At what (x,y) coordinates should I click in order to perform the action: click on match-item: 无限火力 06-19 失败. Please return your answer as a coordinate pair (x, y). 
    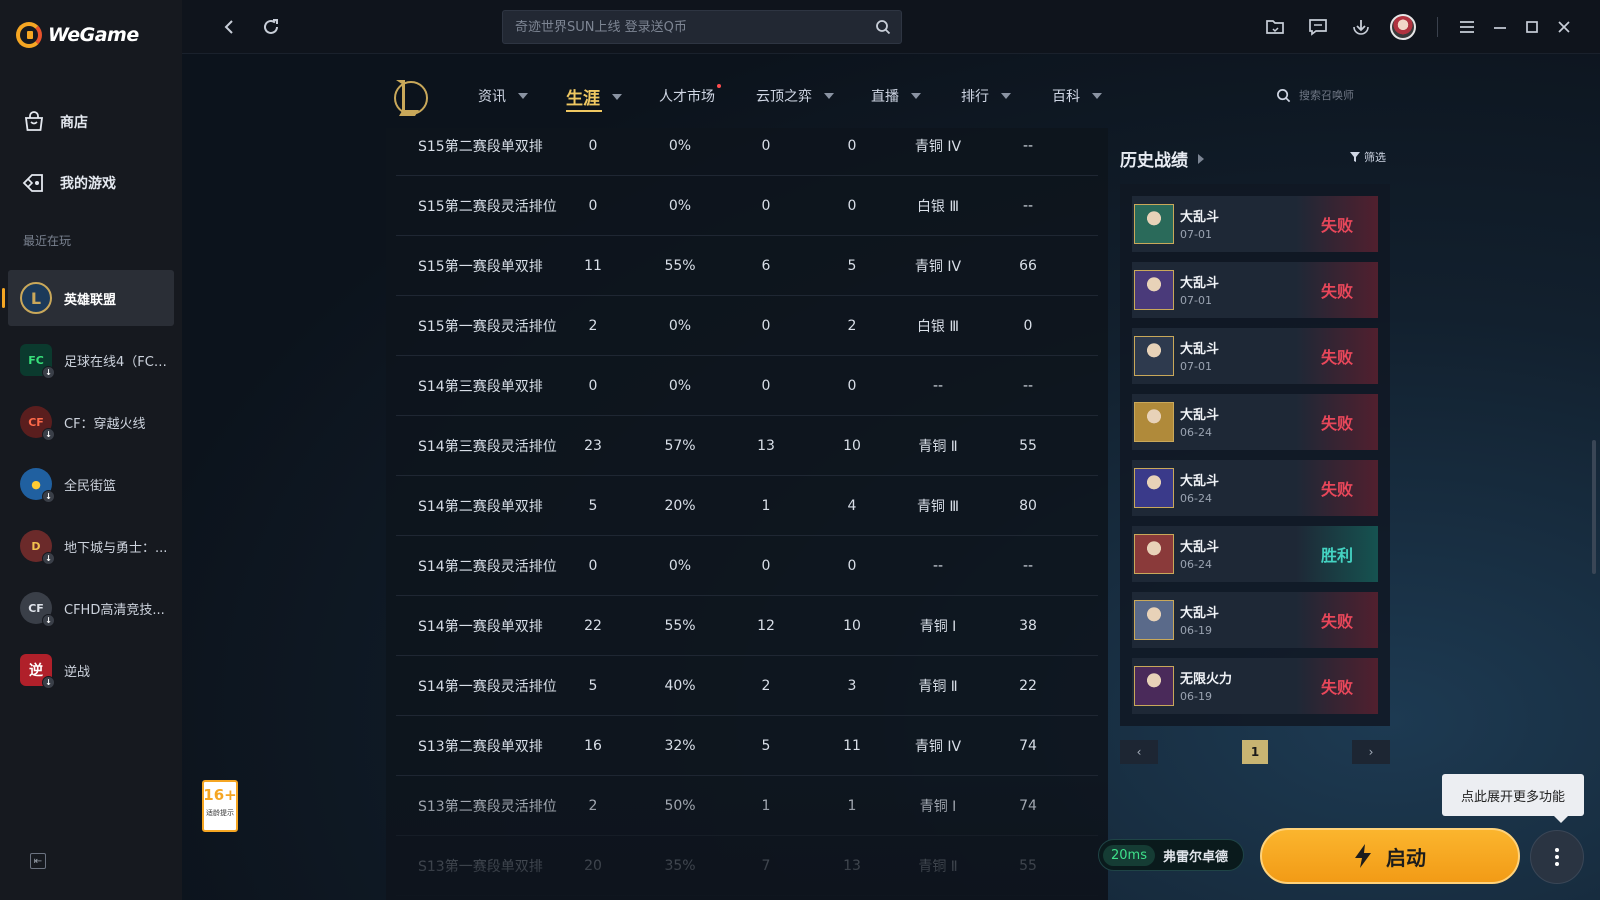
    Looking at the image, I should click on (1255, 686).